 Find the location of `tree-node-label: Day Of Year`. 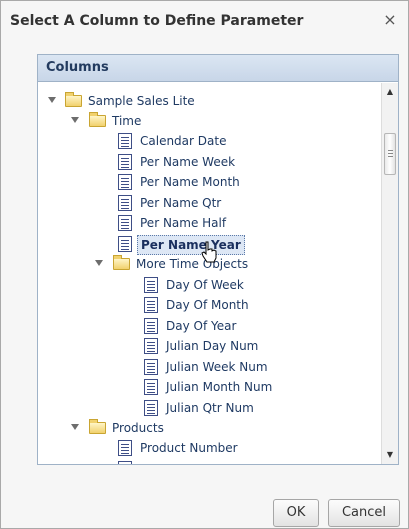

tree-node-label: Day Of Year is located at coordinates (201, 326).